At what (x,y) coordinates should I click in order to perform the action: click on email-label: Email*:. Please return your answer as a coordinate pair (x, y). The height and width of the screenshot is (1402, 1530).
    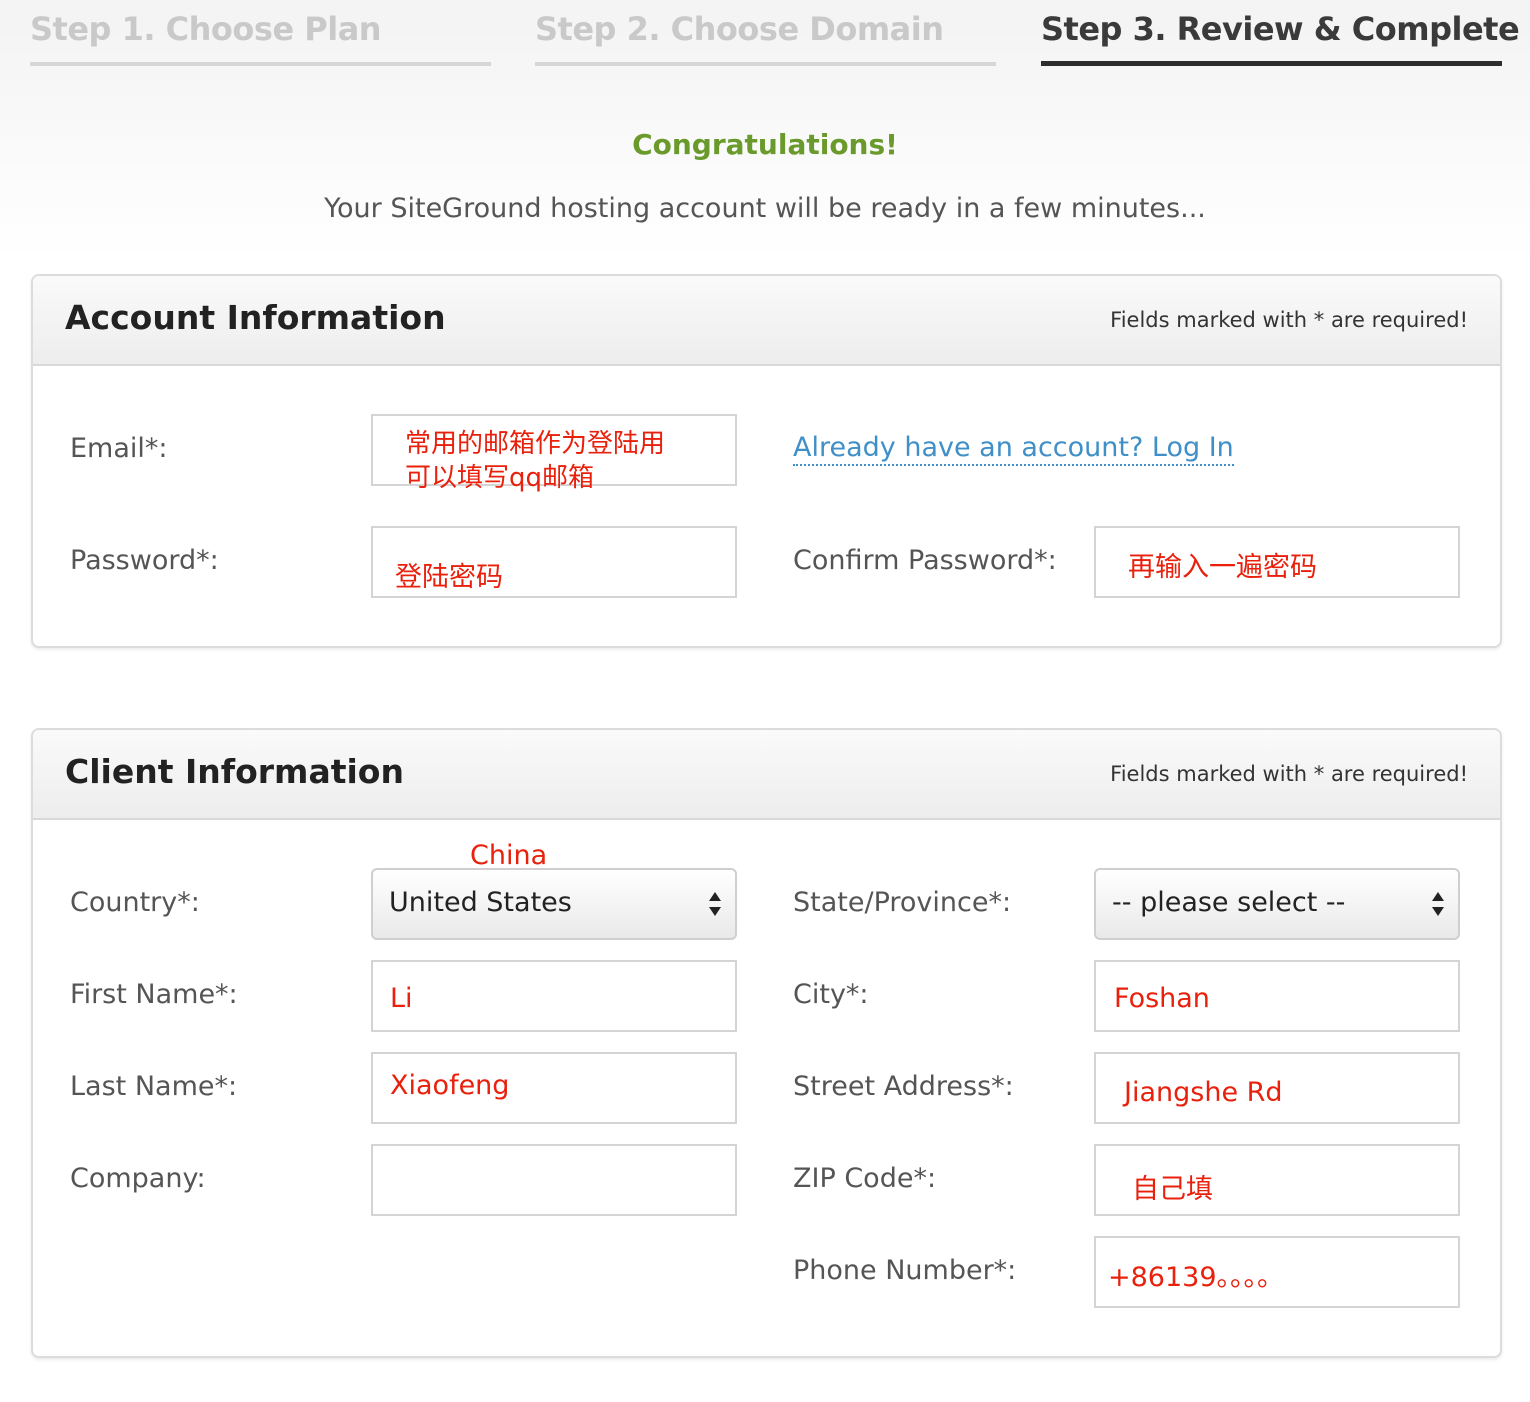
    Looking at the image, I should click on (119, 448).